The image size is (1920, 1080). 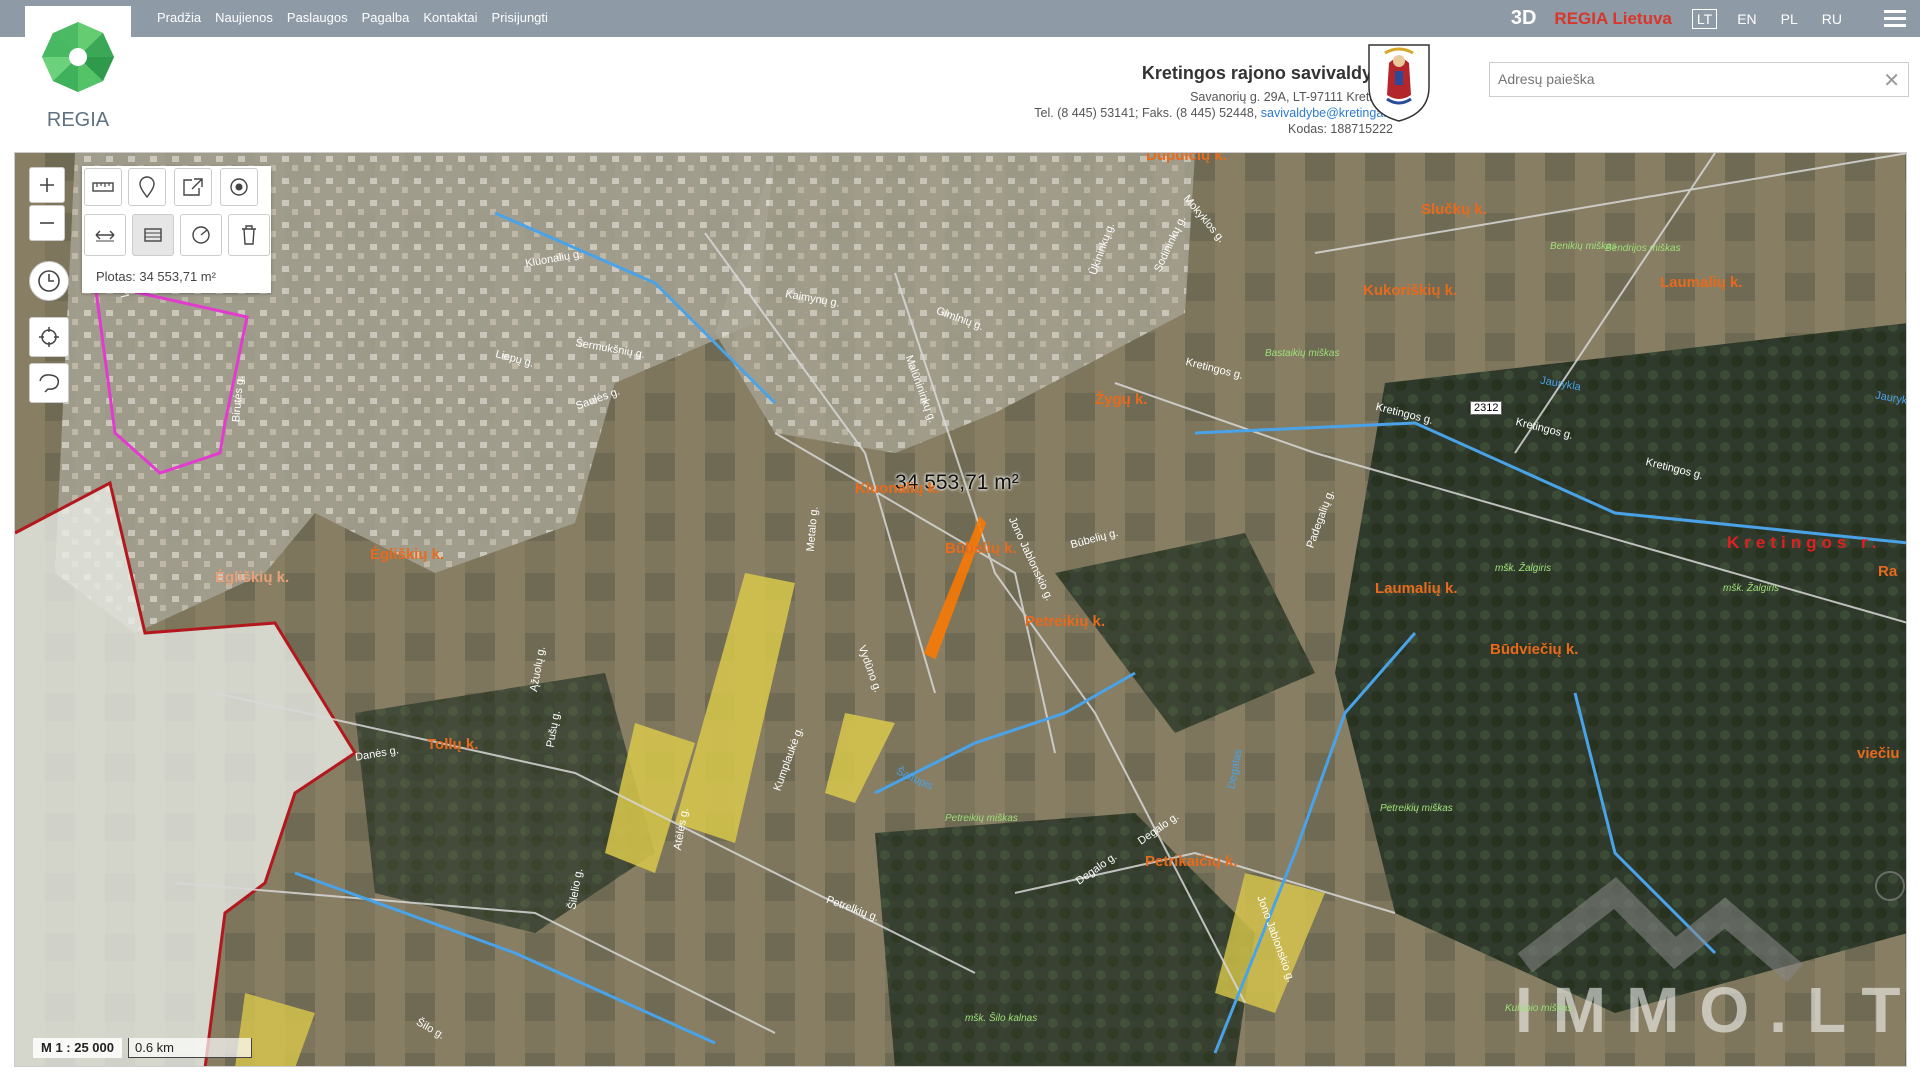 I want to click on clock-icon, so click(x=49, y=281).